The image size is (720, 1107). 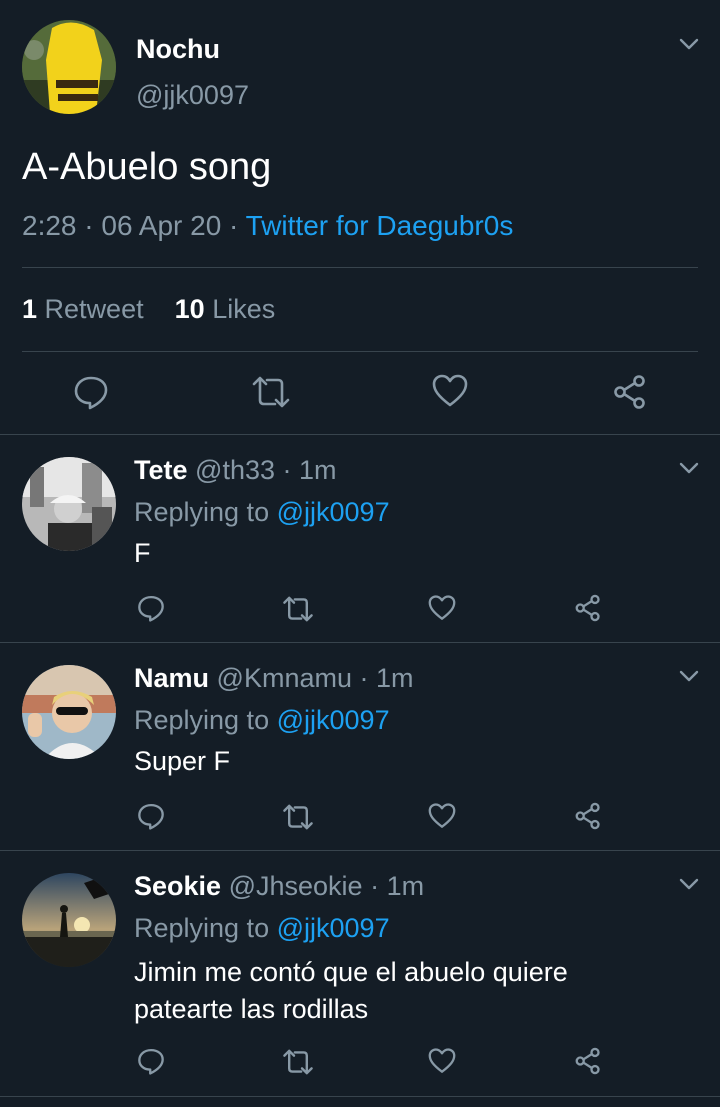 I want to click on display-name: Nochu, so click(x=178, y=49).